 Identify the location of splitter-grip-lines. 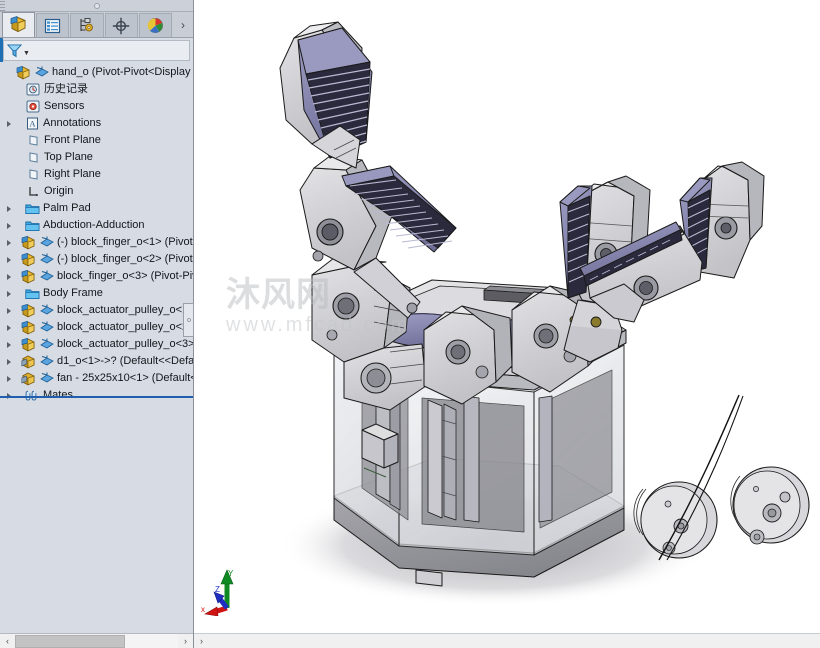
(2, 6).